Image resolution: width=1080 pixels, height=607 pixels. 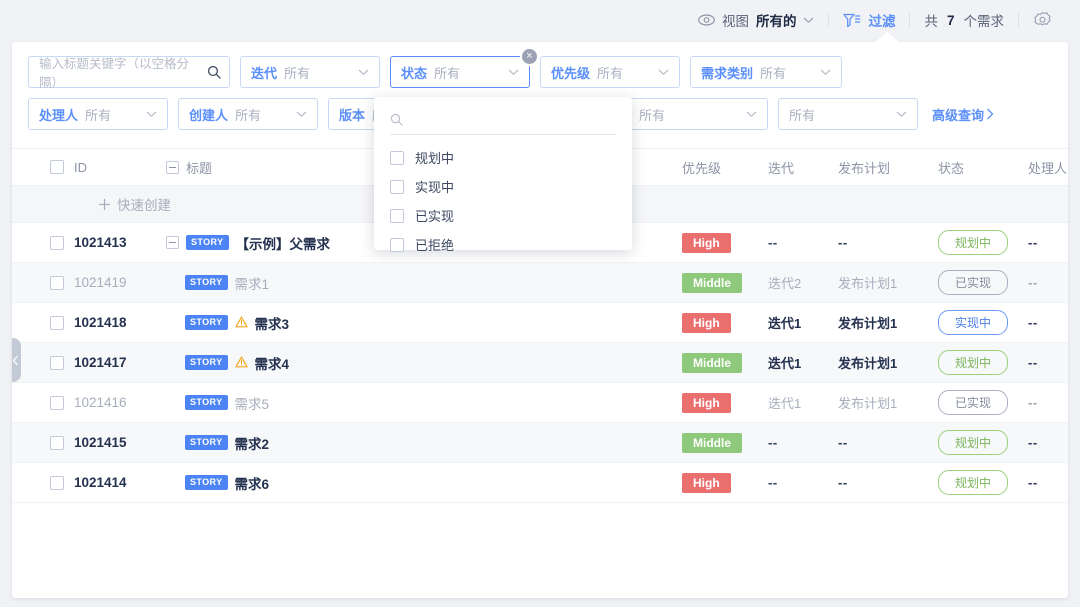 I want to click on row-title-cell: STORY 需求2, so click(x=417, y=443).